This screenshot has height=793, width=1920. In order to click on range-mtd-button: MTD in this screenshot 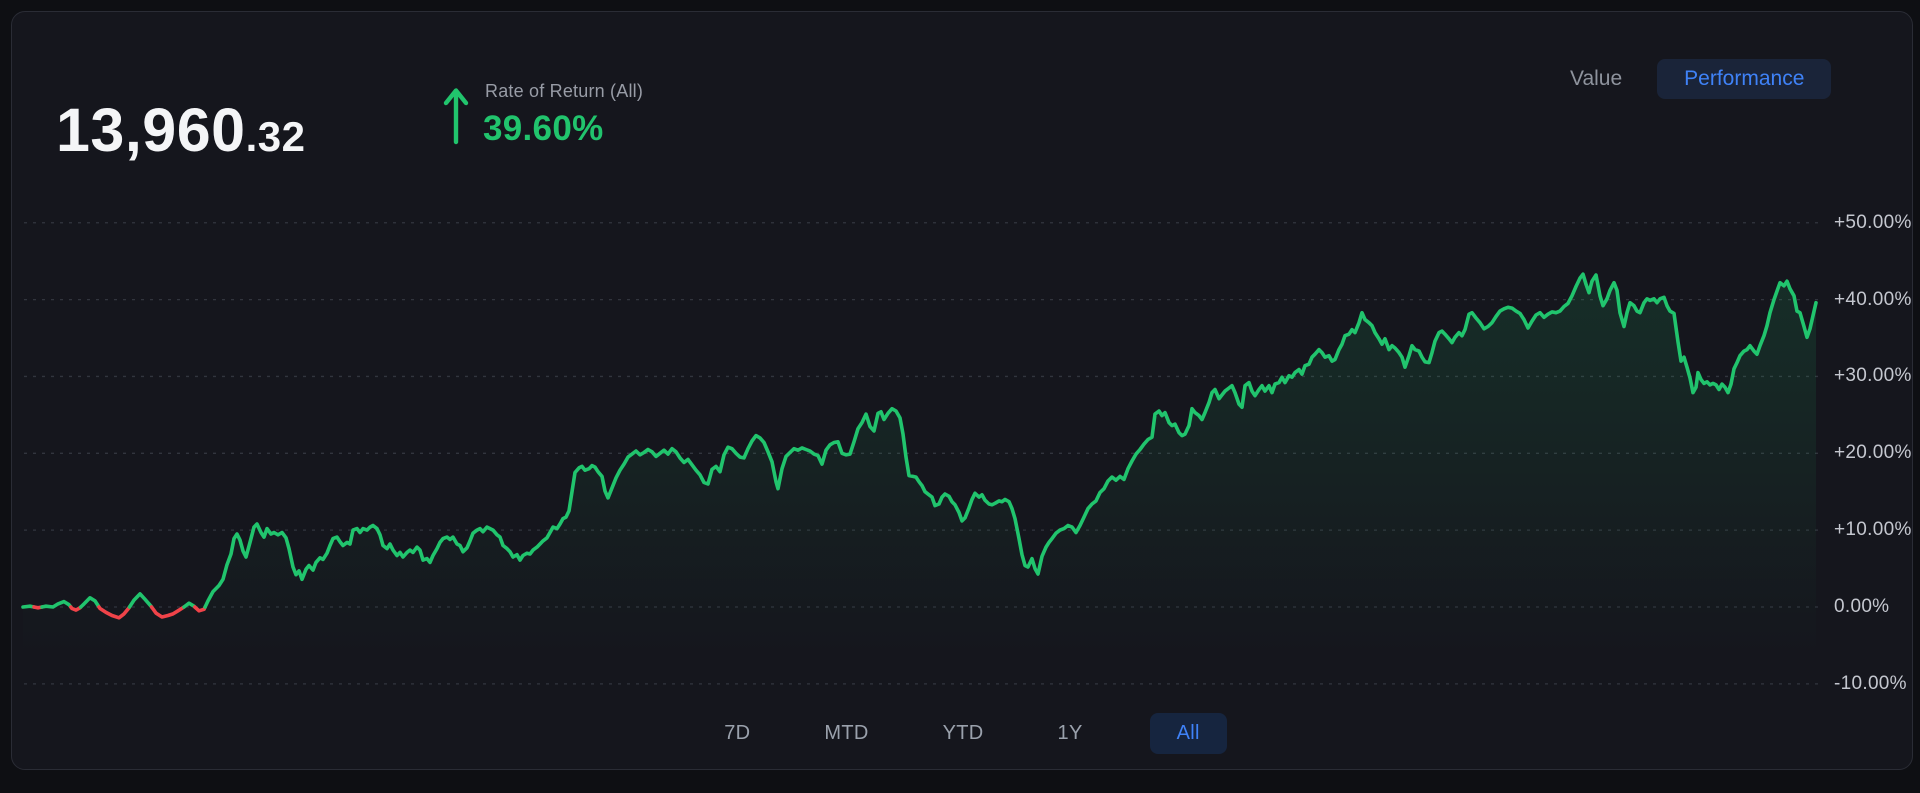, I will do `click(846, 733)`.